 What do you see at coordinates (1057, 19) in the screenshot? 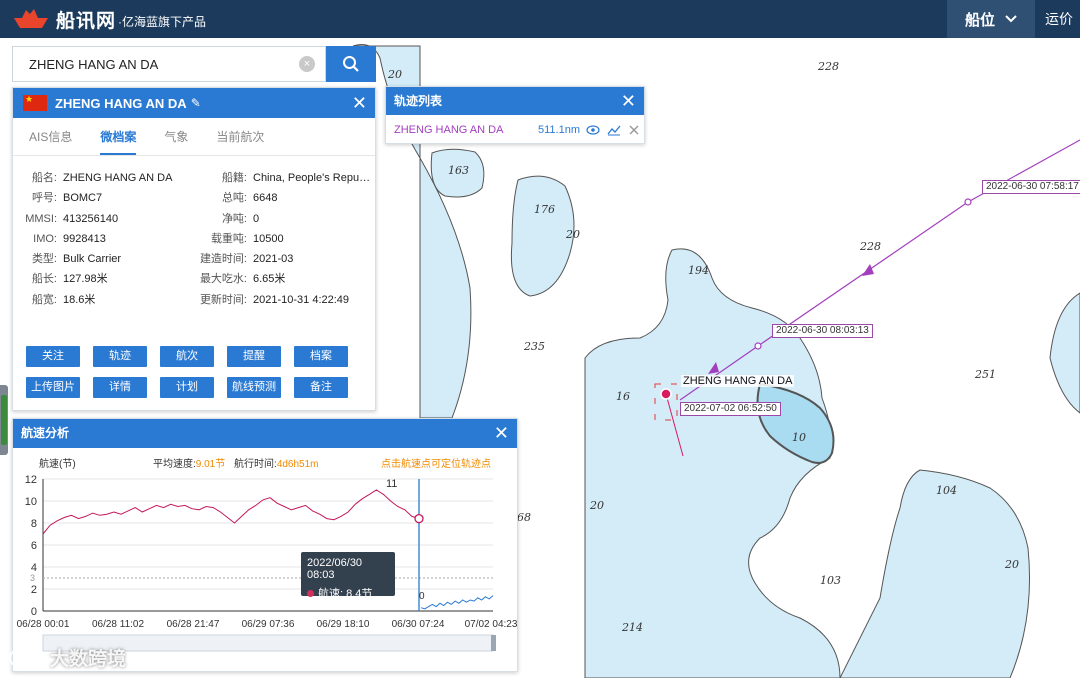
I see `nav-freight: 运价` at bounding box center [1057, 19].